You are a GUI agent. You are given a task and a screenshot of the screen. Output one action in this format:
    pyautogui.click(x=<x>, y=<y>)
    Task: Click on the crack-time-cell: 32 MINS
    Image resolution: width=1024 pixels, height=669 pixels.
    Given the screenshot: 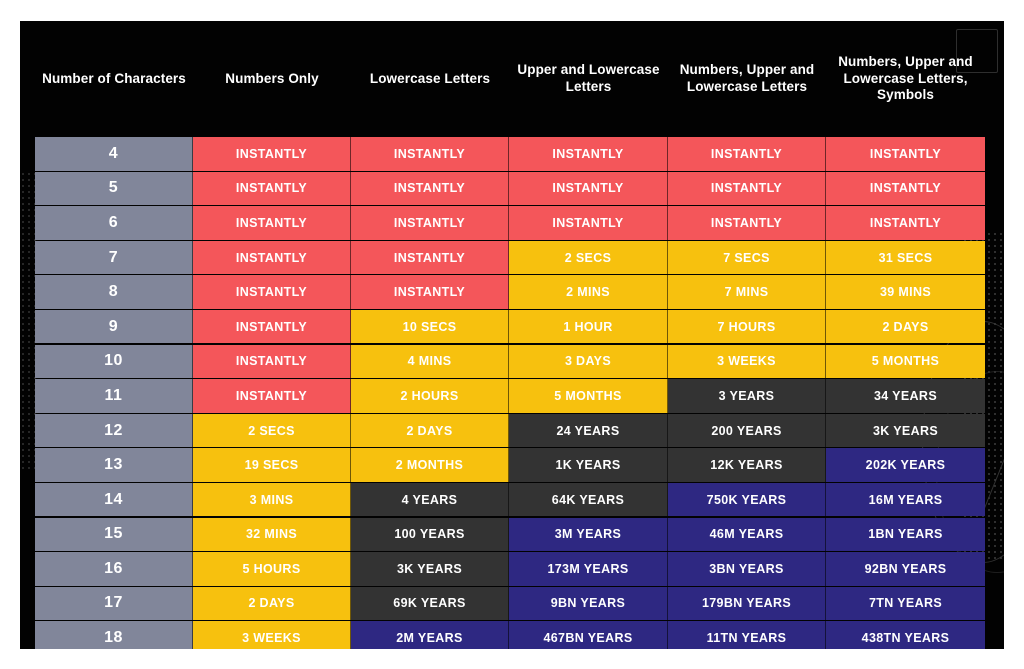 What is the action you would take?
    pyautogui.click(x=272, y=534)
    